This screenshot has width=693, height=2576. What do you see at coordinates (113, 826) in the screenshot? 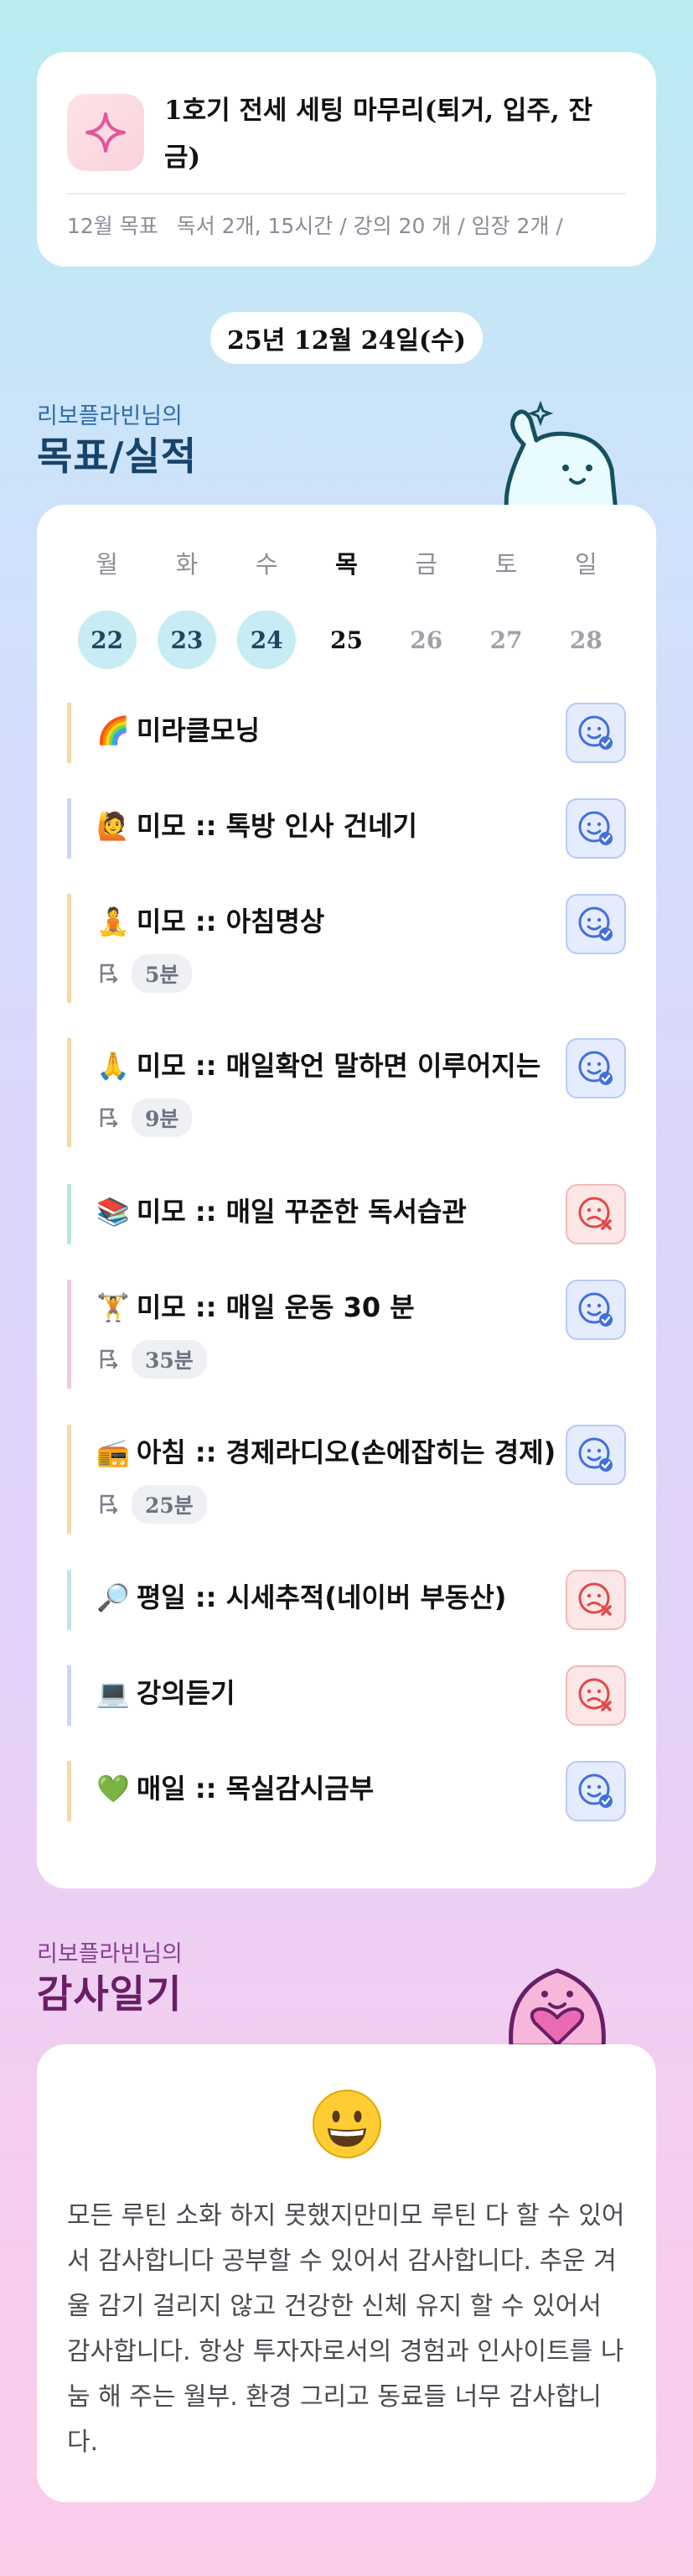
I see `routine-emoji-icon: 🙋` at bounding box center [113, 826].